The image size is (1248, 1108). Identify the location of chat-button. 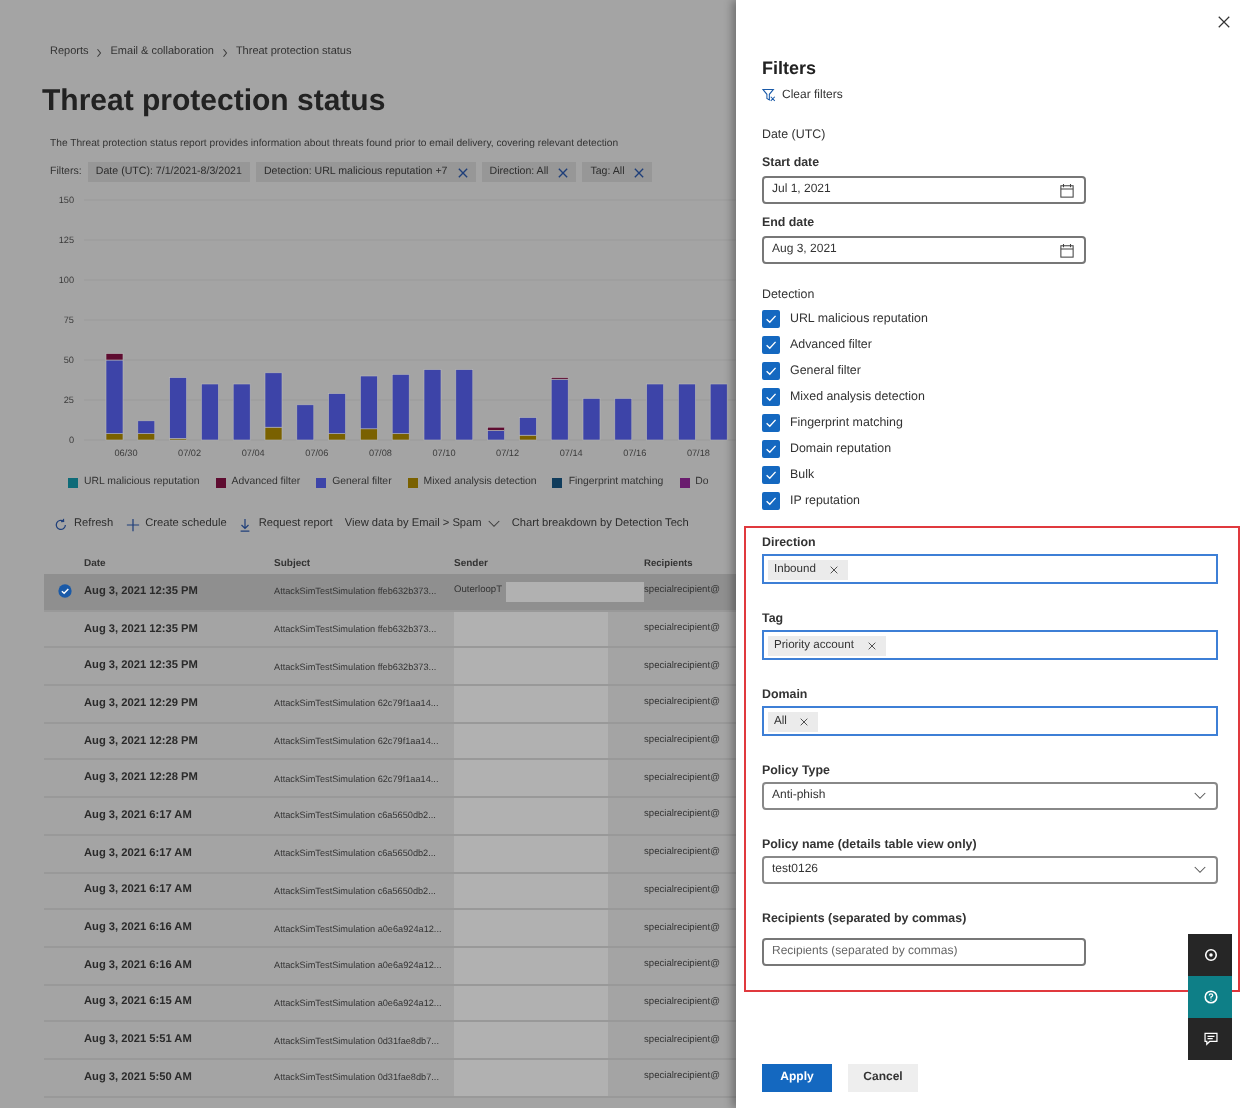
(1210, 1039).